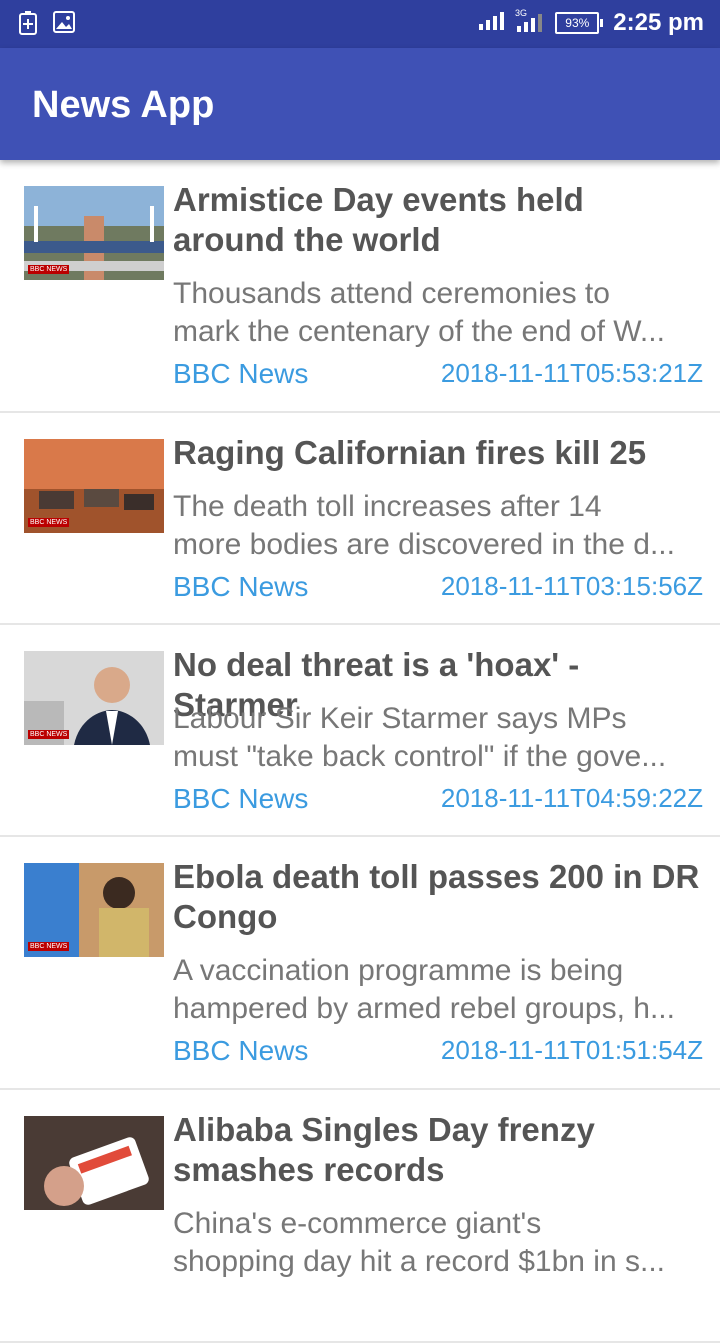 This screenshot has height=1343, width=720. Describe the element at coordinates (530, 23) in the screenshot. I see `signal-3g-icon: 3G` at that location.